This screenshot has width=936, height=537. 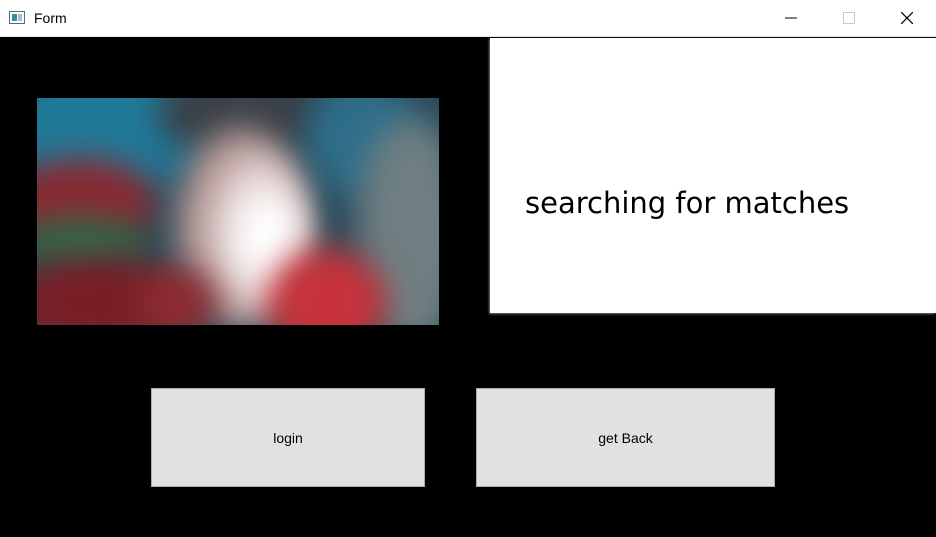 I want to click on minimize-button, so click(x=791, y=18).